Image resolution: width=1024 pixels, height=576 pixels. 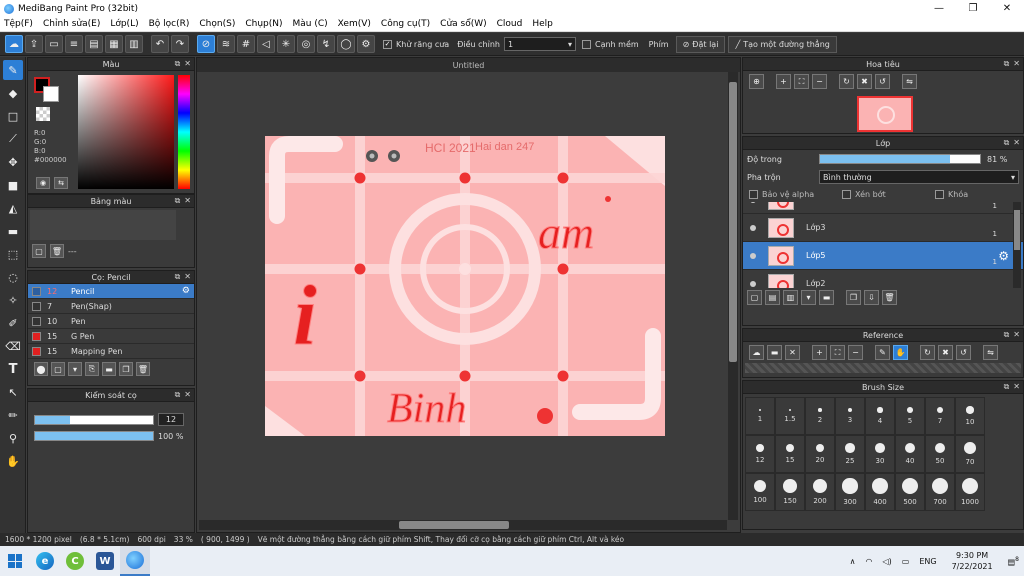 What do you see at coordinates (47, 90) in the screenshot?
I see `fg-bg-swatch` at bounding box center [47, 90].